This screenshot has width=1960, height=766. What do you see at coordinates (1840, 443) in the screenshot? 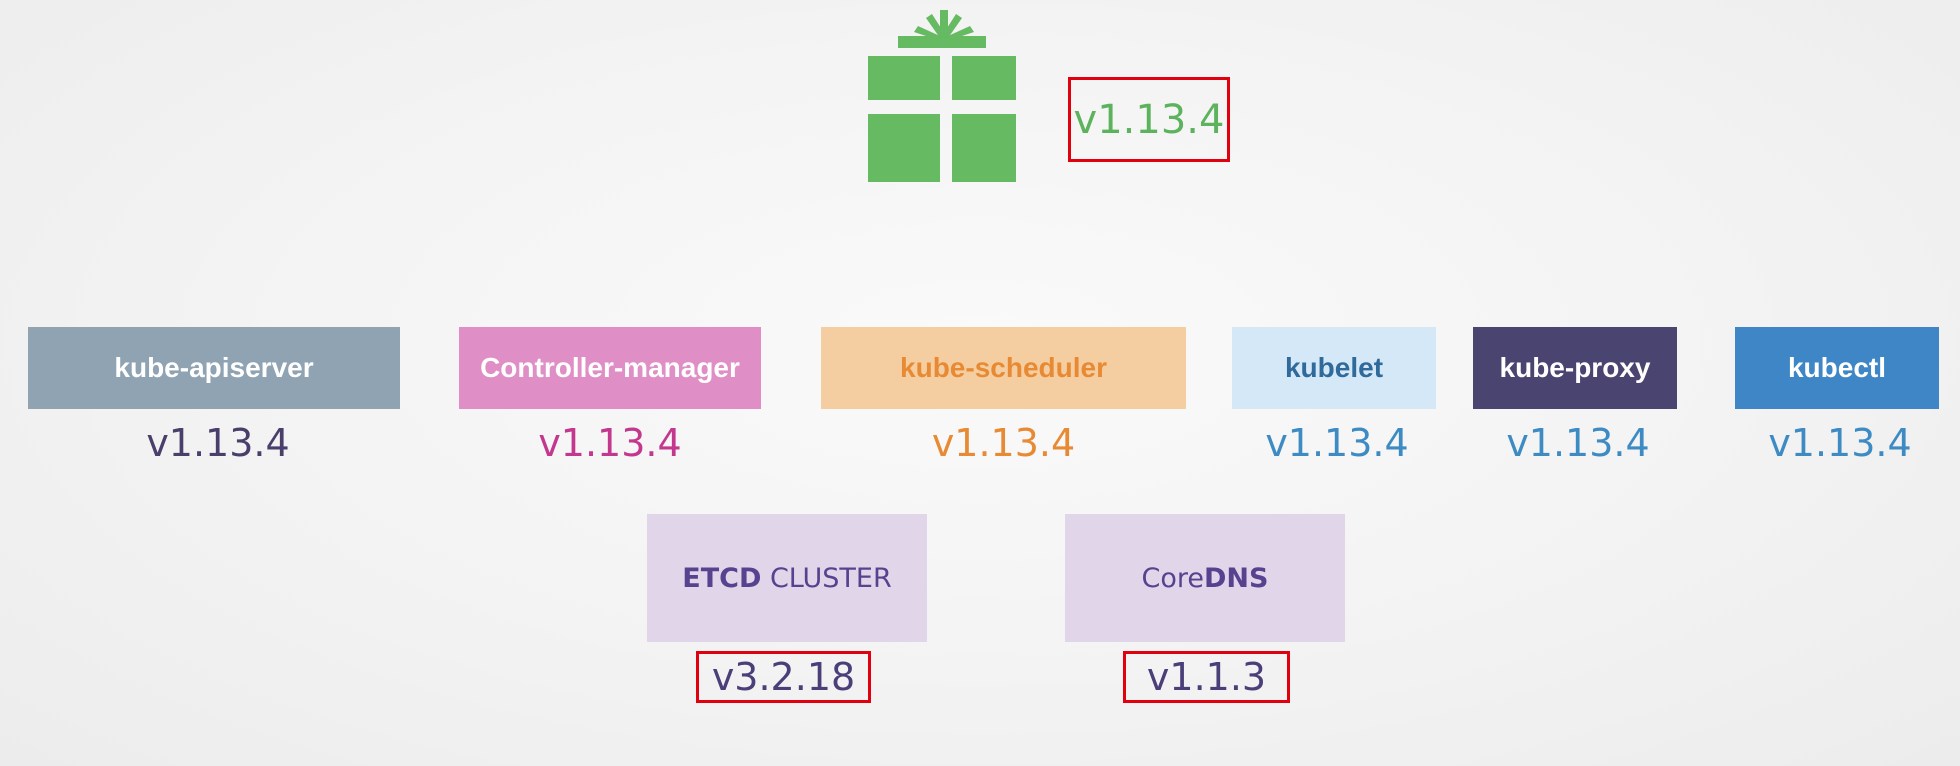
I see `kubectl-version: v1.13.4` at bounding box center [1840, 443].